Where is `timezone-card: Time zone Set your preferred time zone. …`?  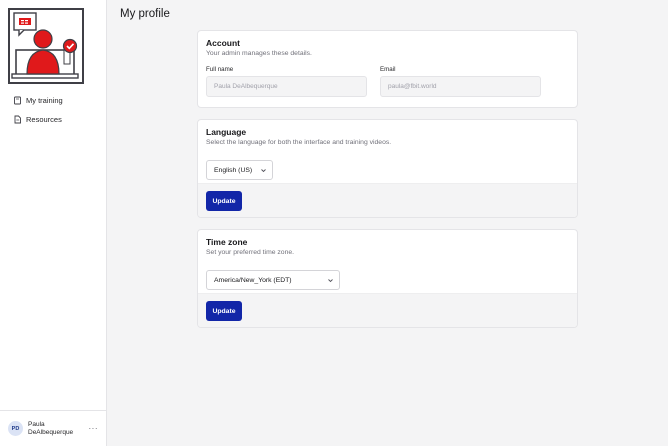
timezone-card: Time zone Set your preferred time zone. … is located at coordinates (387, 278).